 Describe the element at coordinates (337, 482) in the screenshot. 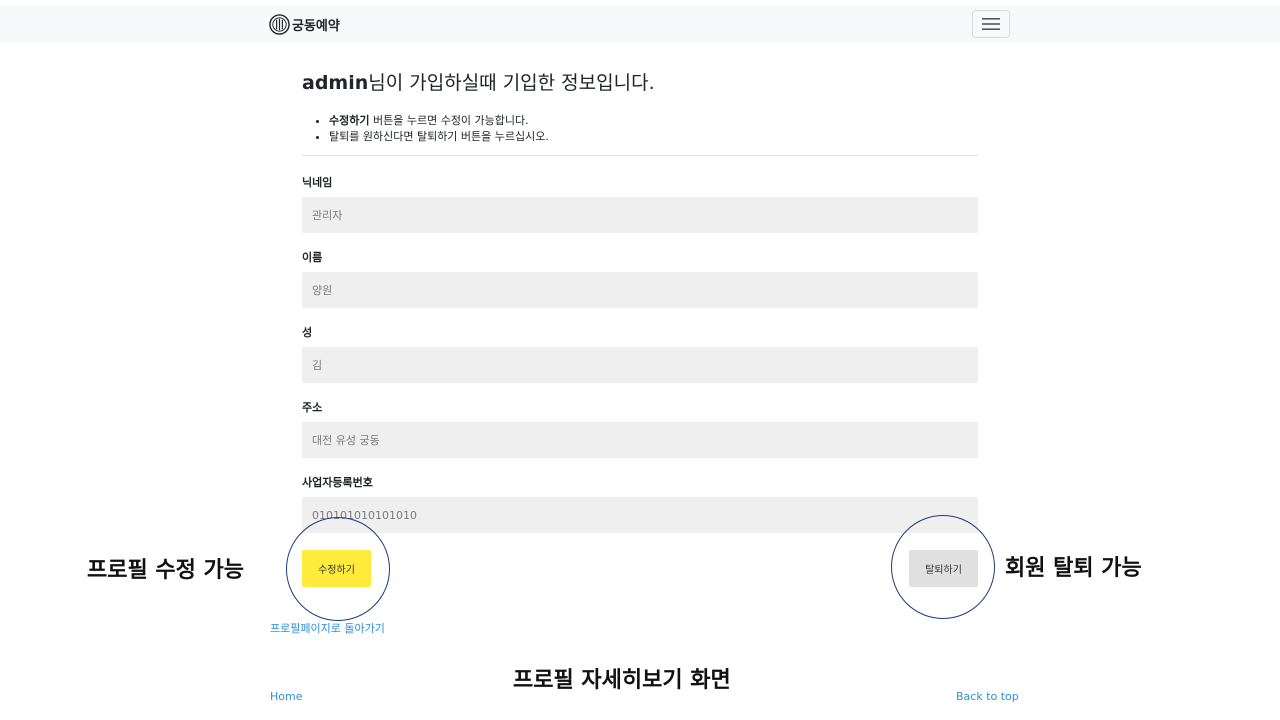

I see `business-number-label: 사업자등록번호` at that location.